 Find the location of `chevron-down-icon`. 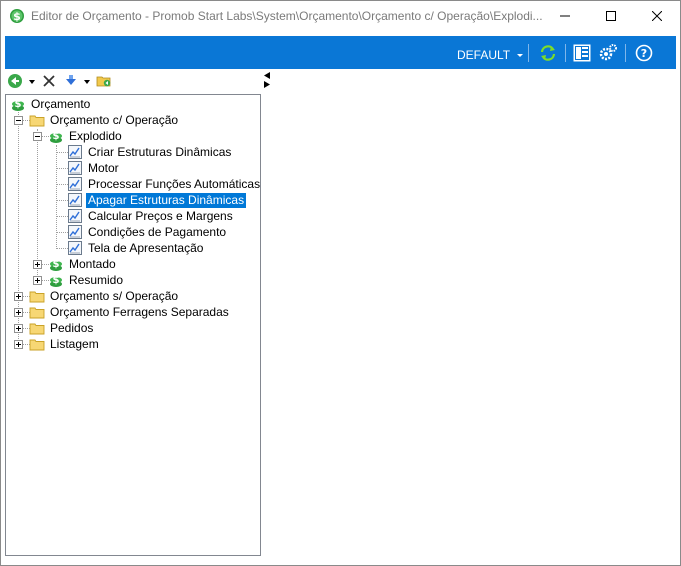

chevron-down-icon is located at coordinates (520, 55).